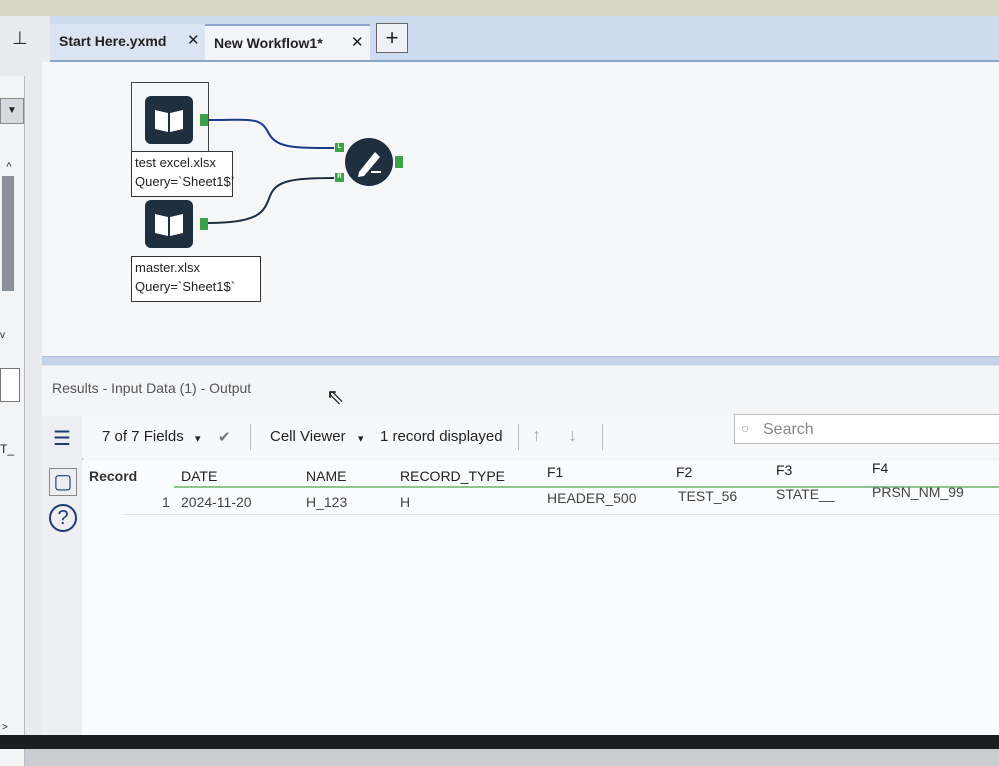 The height and width of the screenshot is (766, 999). I want to click on tab-start-here: Start Here.yxmd ✕, so click(127, 42).